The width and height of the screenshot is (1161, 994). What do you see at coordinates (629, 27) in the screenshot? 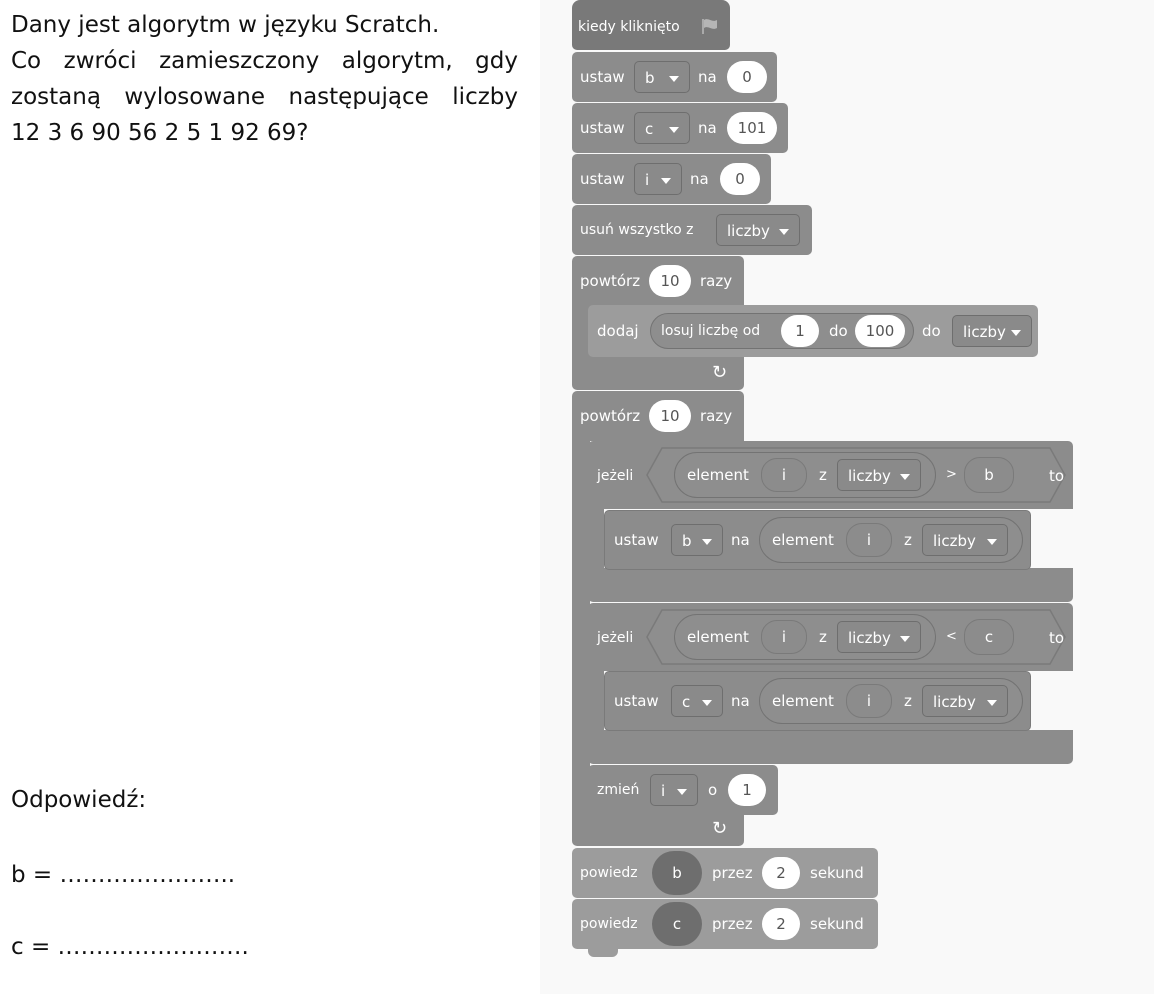
I see `hat-label: kiedy kliknięto` at bounding box center [629, 27].